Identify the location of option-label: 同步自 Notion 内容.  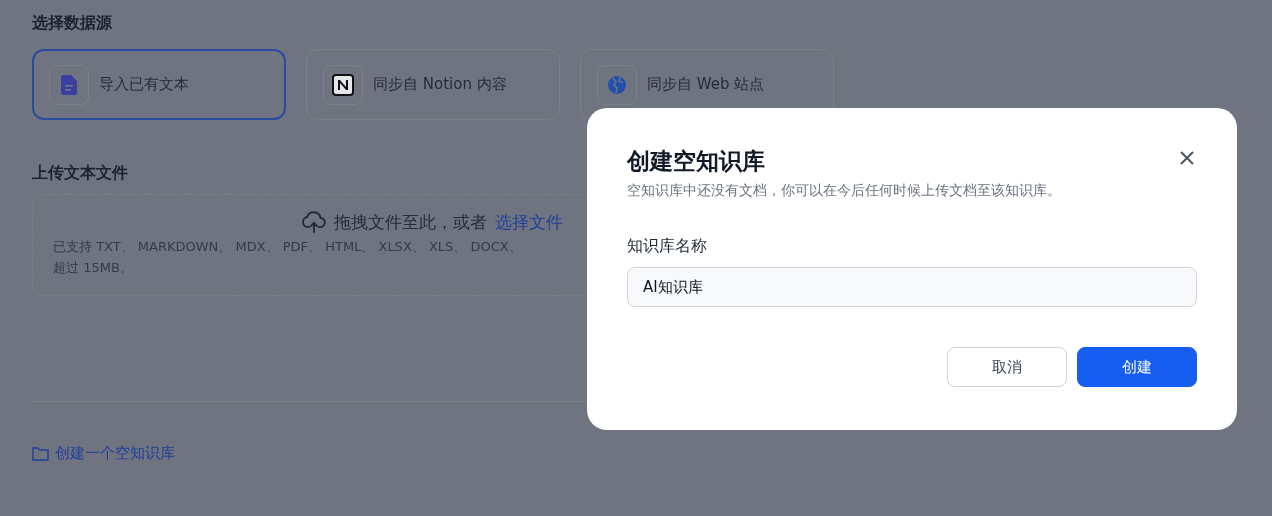
(440, 84).